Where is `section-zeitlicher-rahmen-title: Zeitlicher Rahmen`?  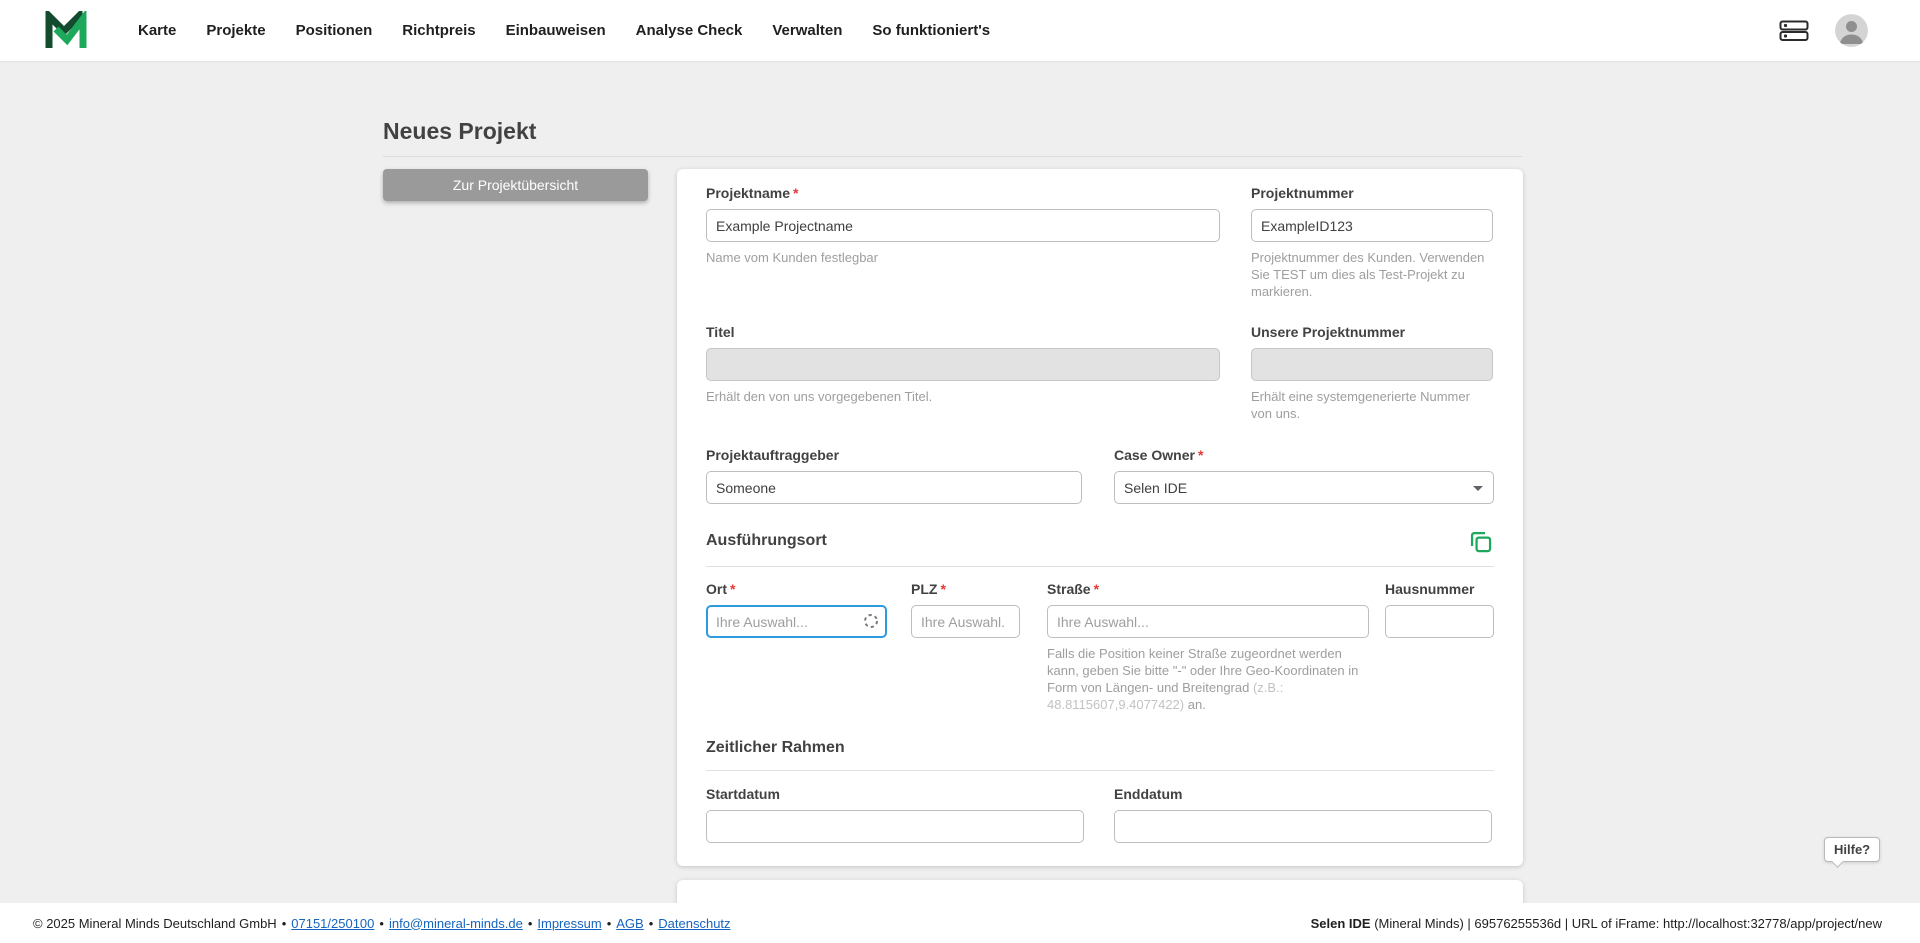 section-zeitlicher-rahmen-title: Zeitlicher Rahmen is located at coordinates (775, 747).